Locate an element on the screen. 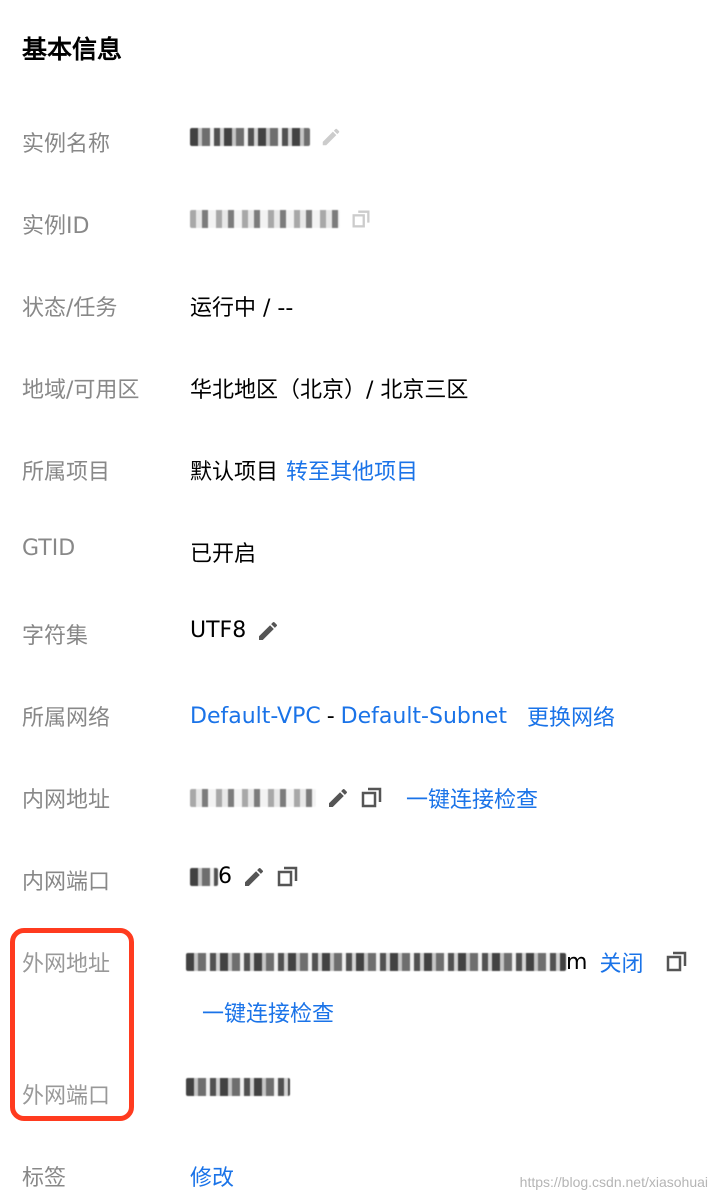  label-network: 所属网络 is located at coordinates (66, 718).